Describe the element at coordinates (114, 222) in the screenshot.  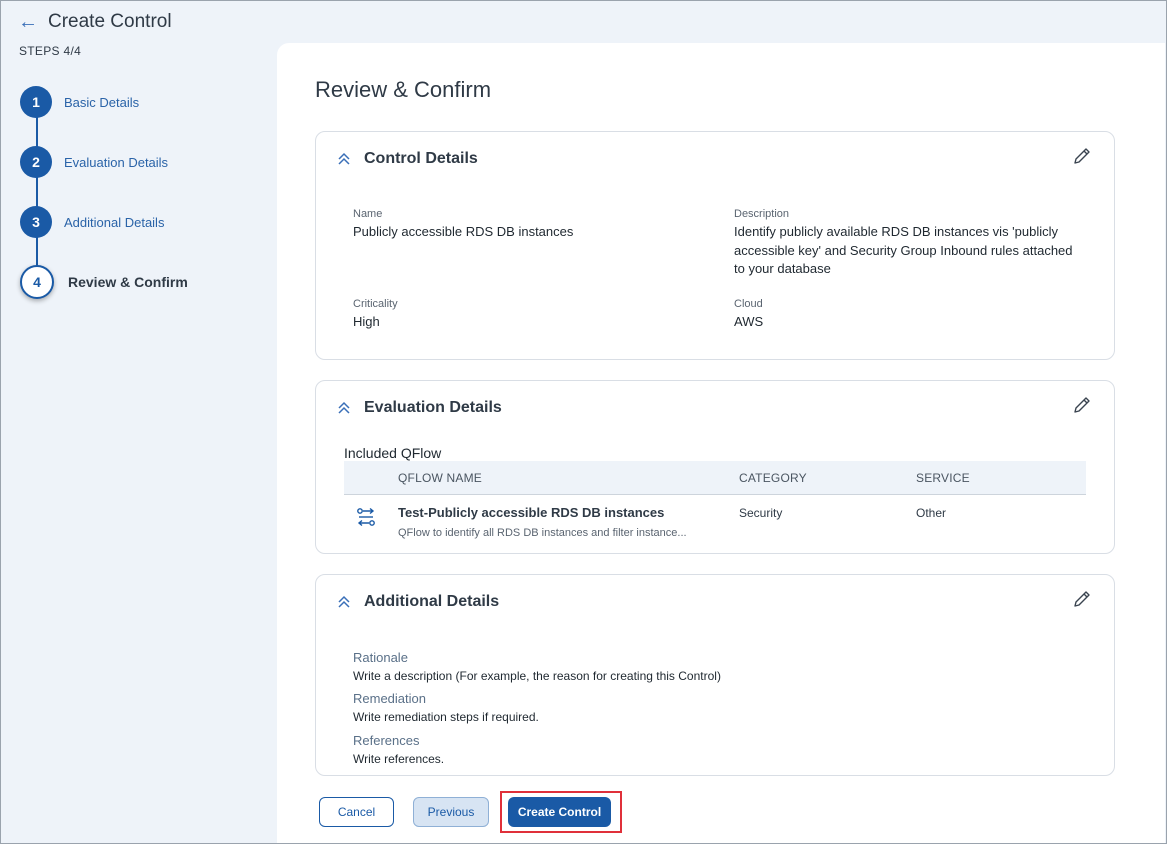
I see `step-label: Additional Details` at that location.